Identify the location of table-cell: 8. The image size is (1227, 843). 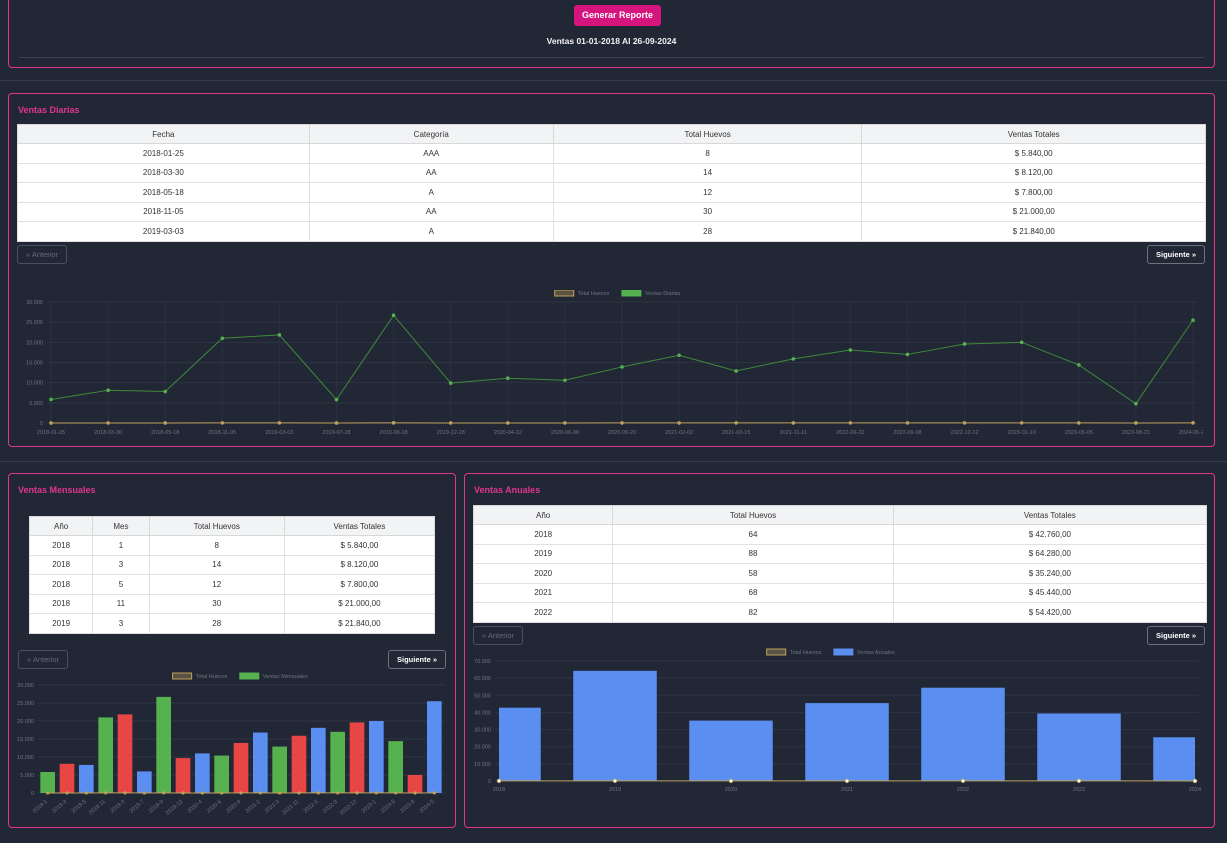
(707, 153).